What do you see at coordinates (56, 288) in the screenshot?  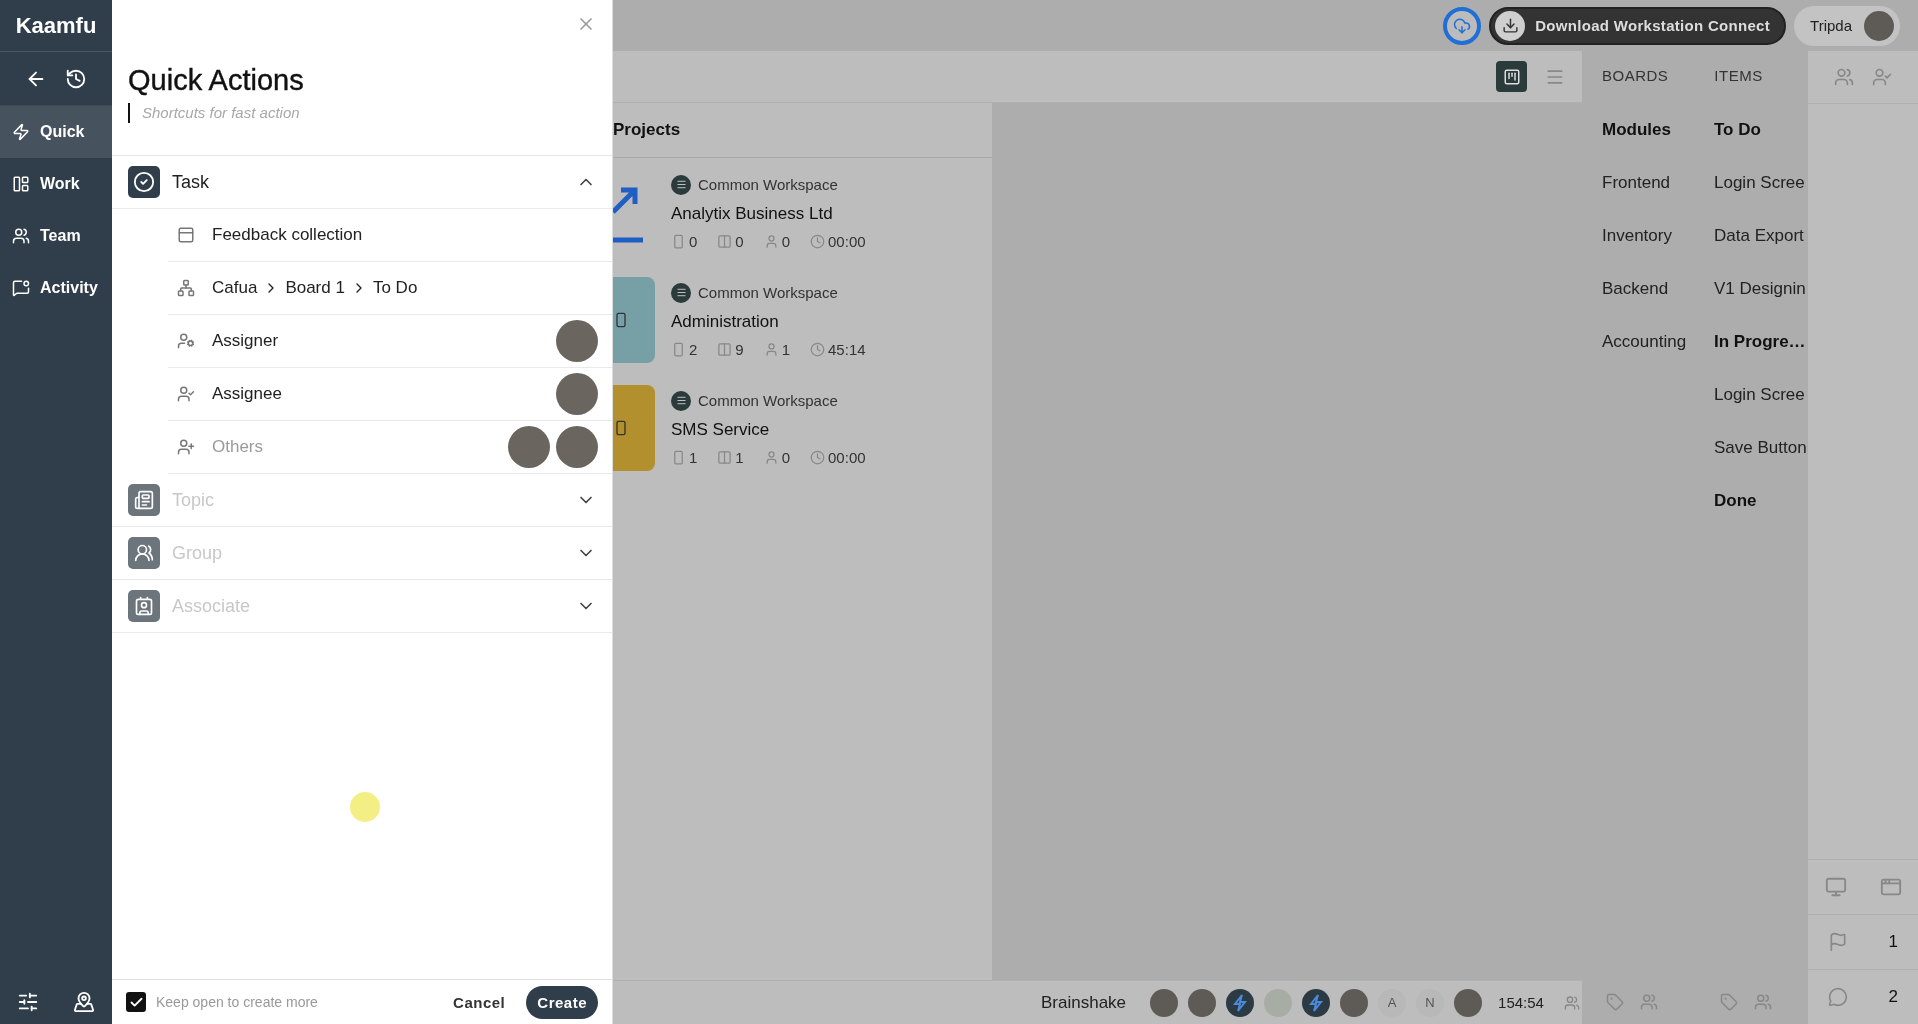 I see `nav-item: Activity` at bounding box center [56, 288].